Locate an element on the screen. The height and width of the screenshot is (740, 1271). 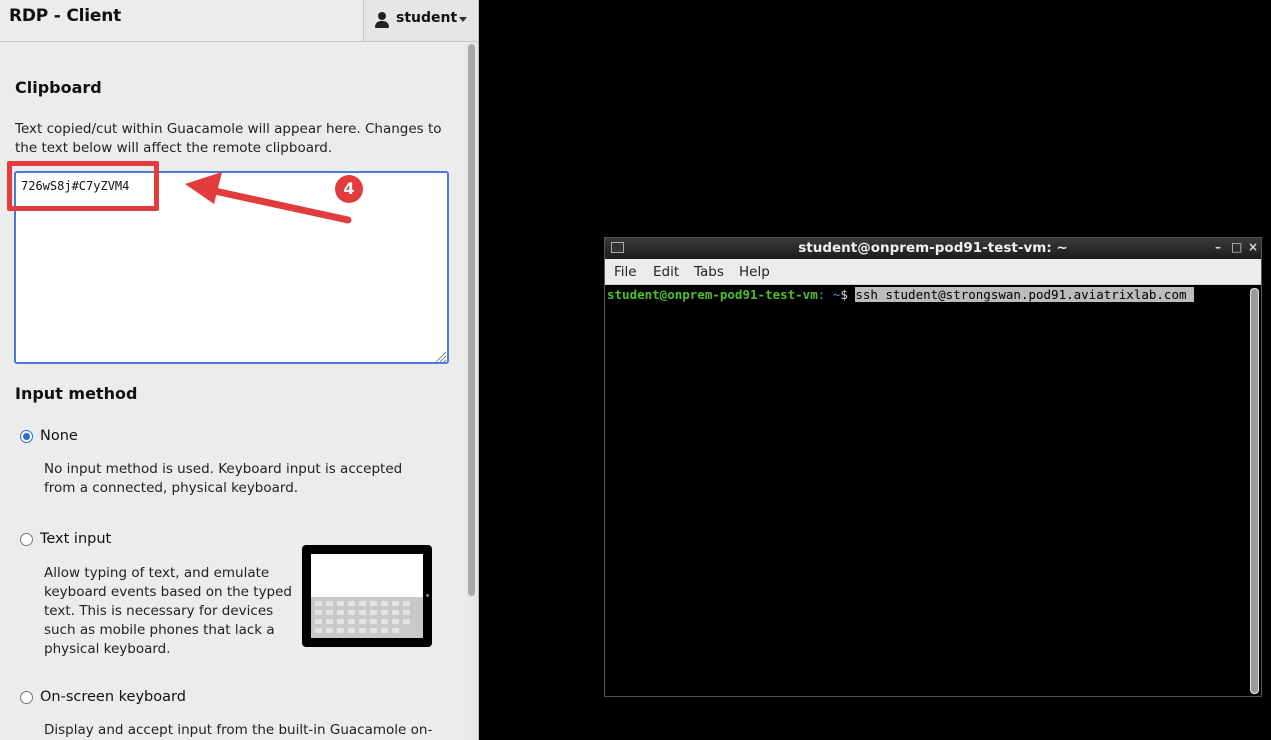
input-method-heading: Input method is located at coordinates (76, 393).